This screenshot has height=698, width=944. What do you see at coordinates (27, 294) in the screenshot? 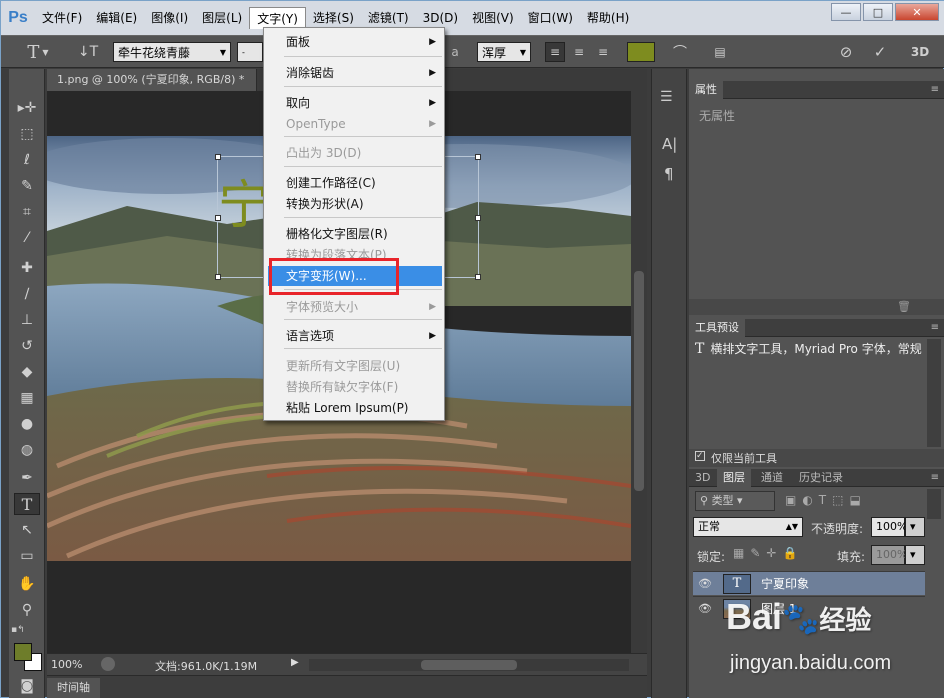
I see `brush-tool-icon: ∕` at bounding box center [27, 294].